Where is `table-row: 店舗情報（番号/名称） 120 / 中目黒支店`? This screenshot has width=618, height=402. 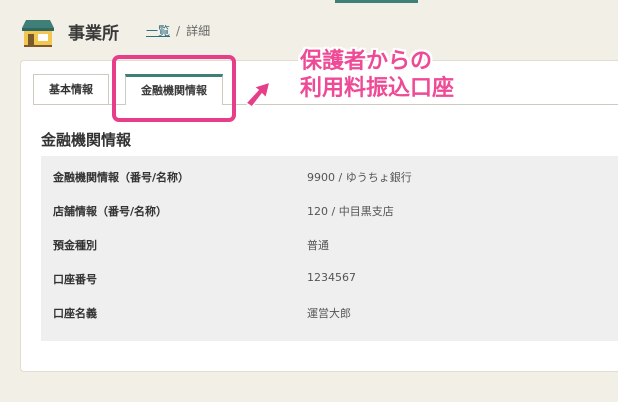
table-row: 店舗情報（番号/名称） 120 / 中目黒支店 is located at coordinates (329, 209).